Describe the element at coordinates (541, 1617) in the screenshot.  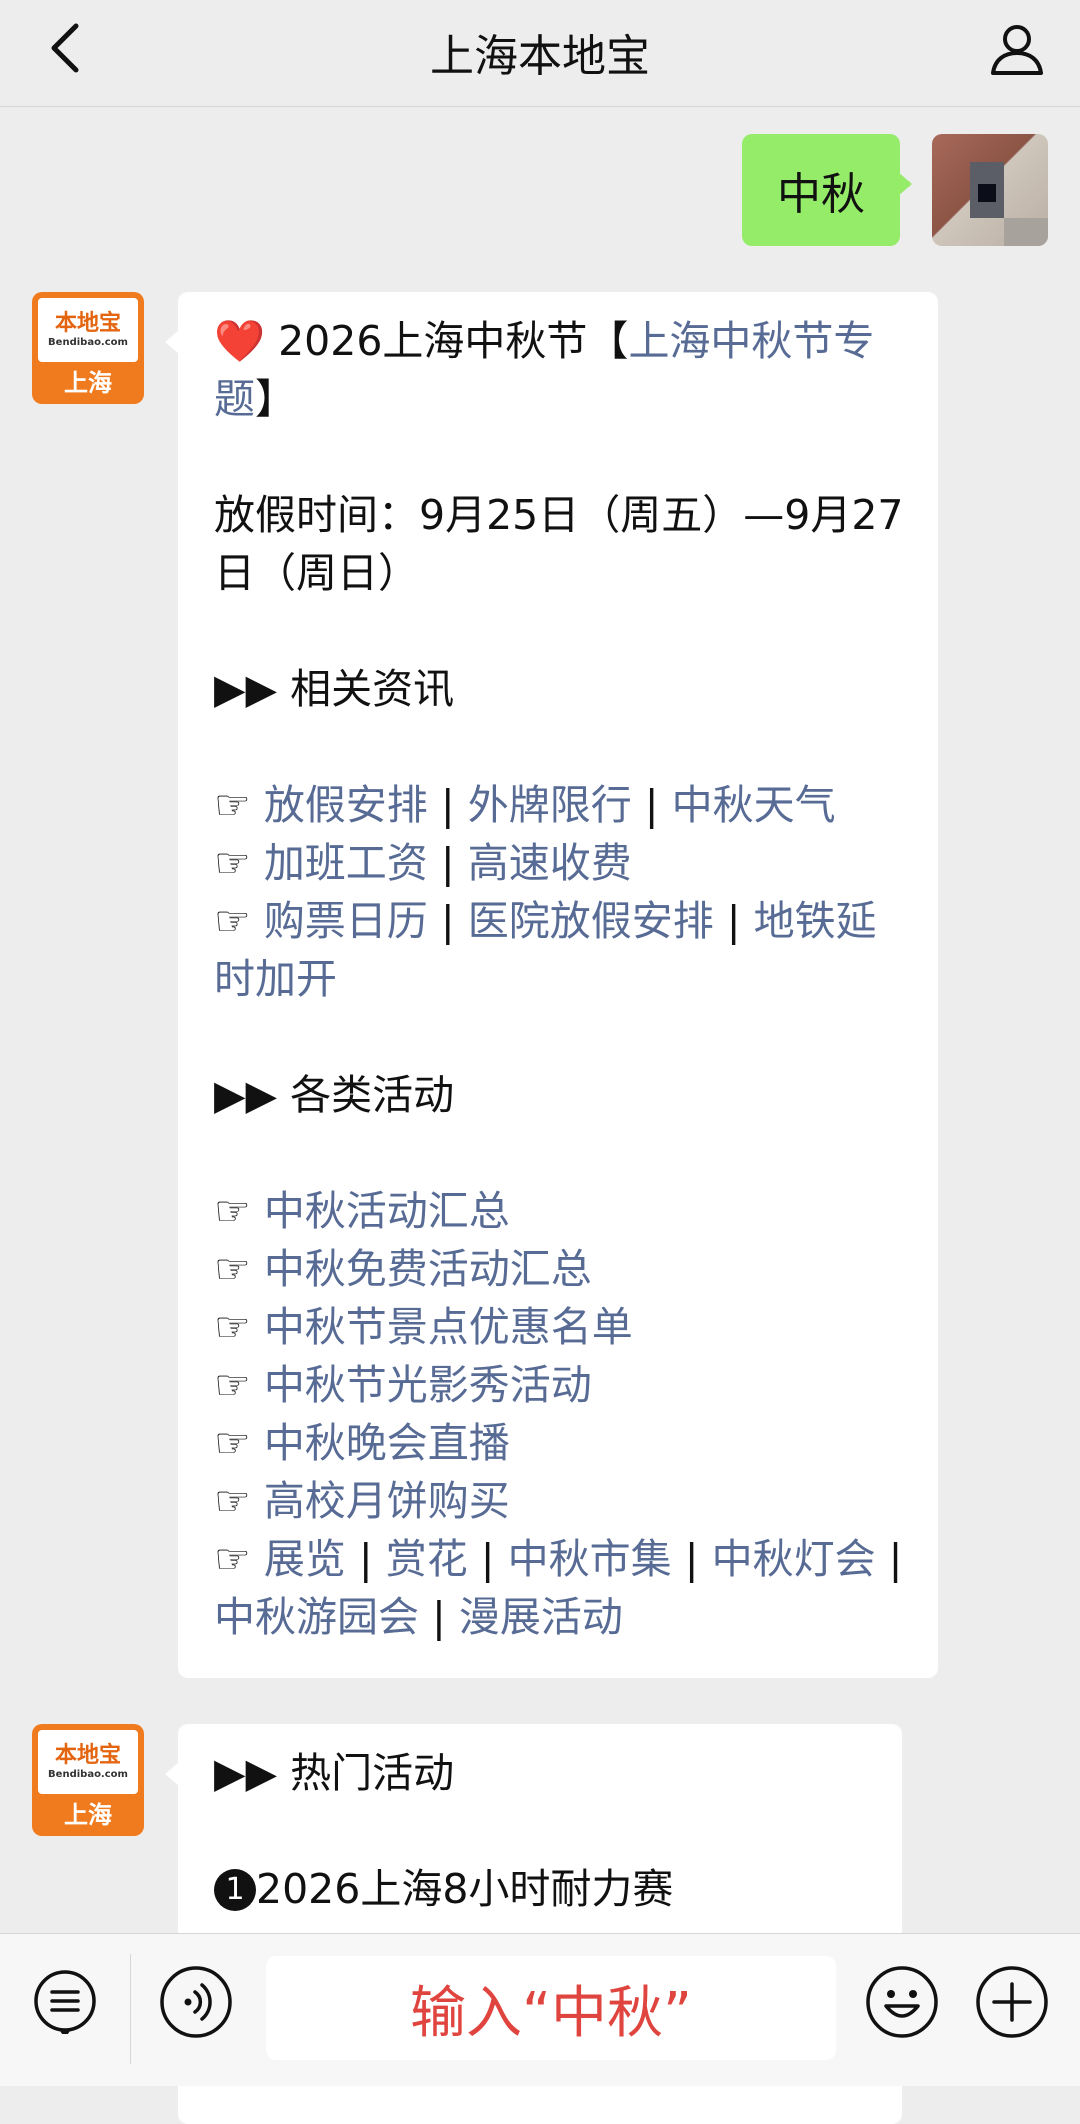
I see `activity-link: 漫展活动` at that location.